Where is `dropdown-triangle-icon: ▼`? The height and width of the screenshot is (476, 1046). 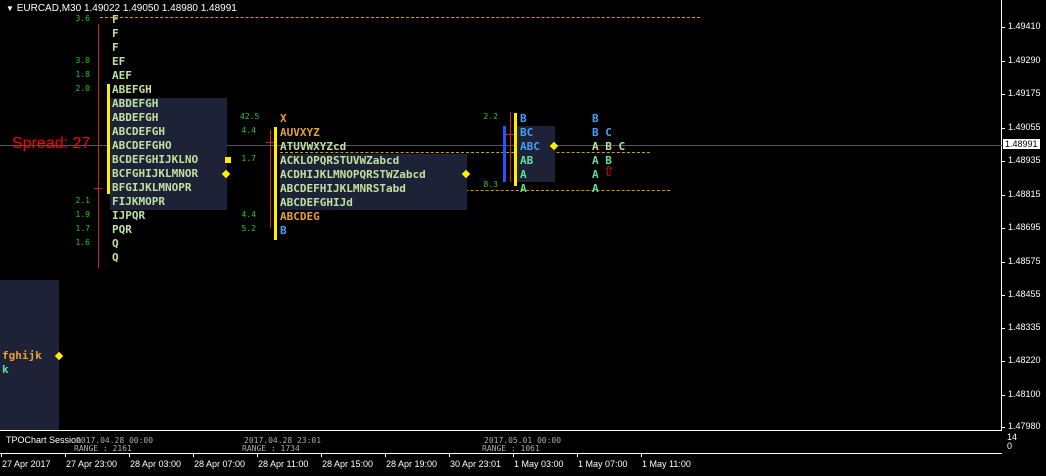 dropdown-triangle-icon: ▼ is located at coordinates (10, 8).